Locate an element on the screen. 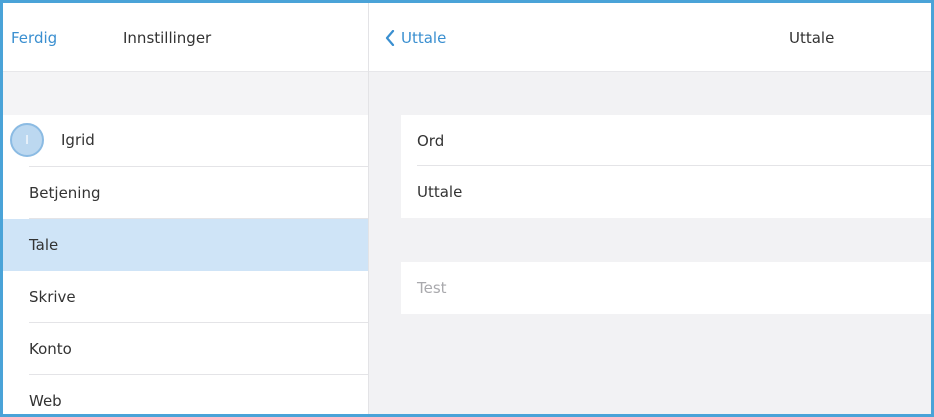 This screenshot has height=417, width=934. word-field-label: Ord is located at coordinates (431, 141).